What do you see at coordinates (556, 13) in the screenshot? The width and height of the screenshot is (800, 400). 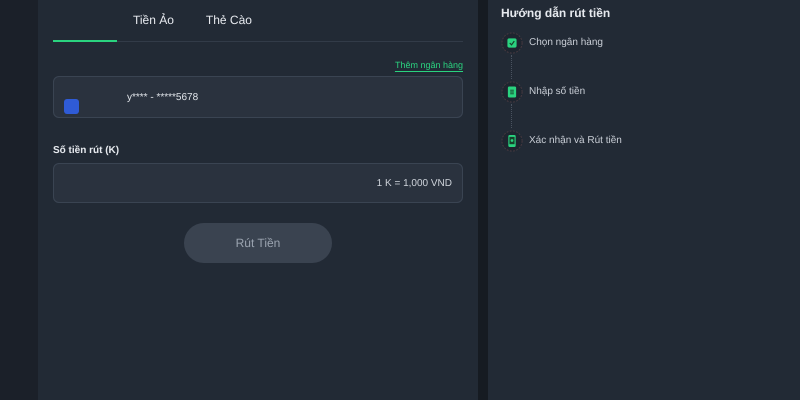 I see `guide-title: Hướng dẫn rút tiền` at bounding box center [556, 13].